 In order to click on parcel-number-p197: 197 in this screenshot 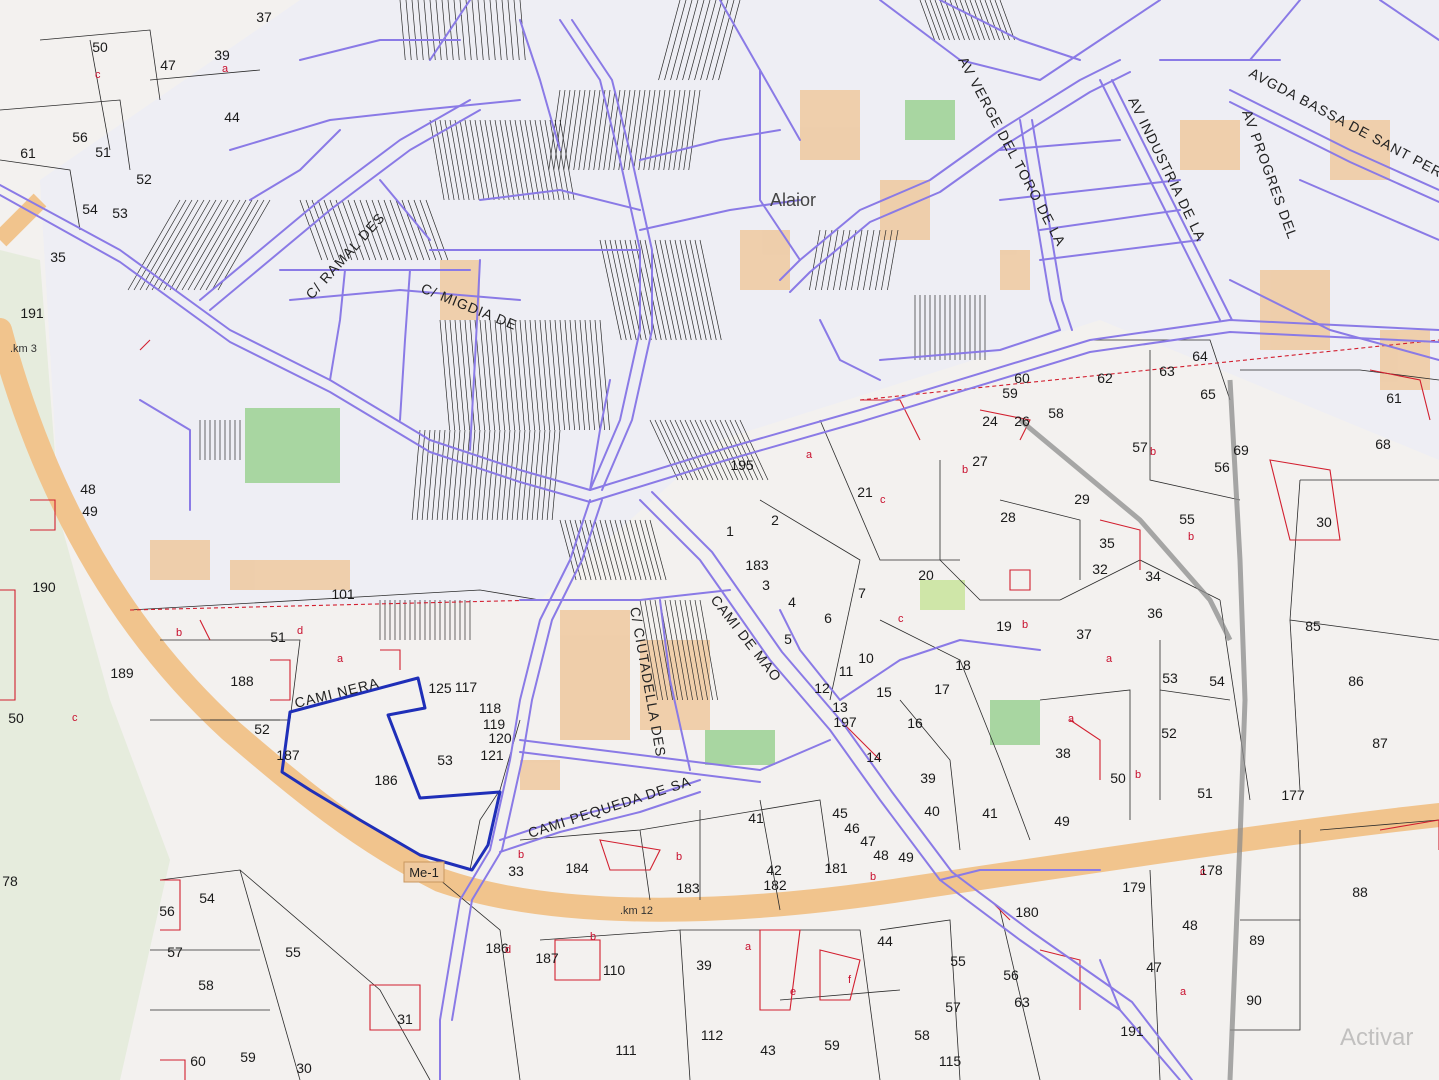, I will do `click(845, 722)`.